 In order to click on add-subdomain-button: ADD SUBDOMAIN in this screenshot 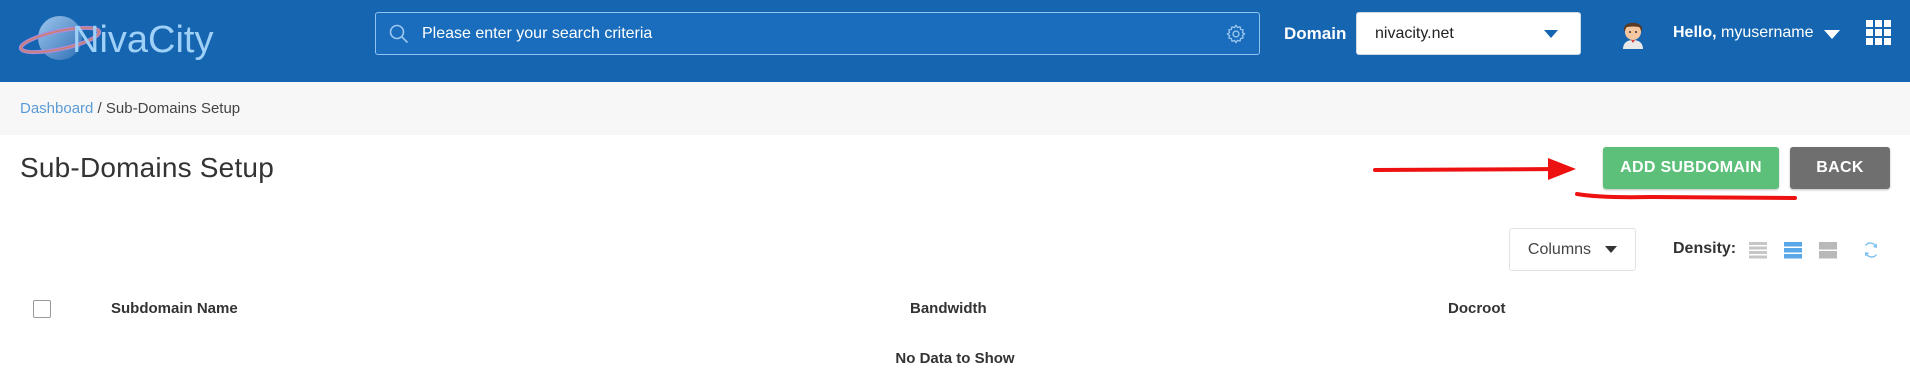, I will do `click(1691, 168)`.